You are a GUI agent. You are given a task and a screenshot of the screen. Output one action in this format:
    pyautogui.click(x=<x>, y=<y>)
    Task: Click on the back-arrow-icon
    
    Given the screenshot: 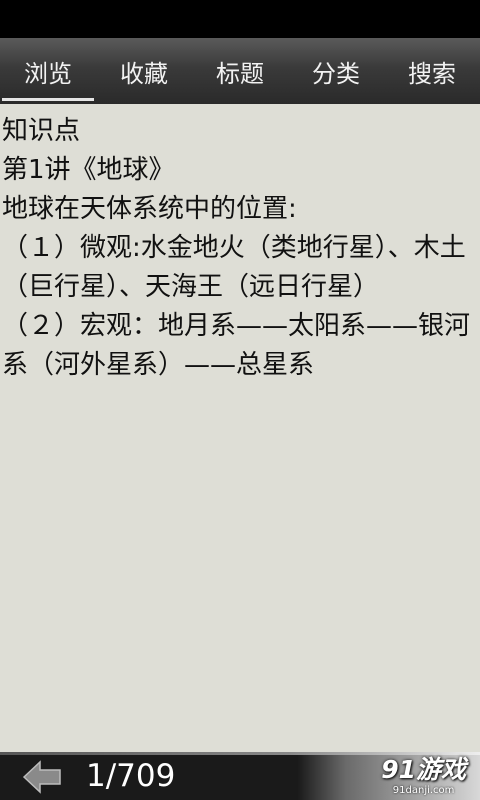 What is the action you would take?
    pyautogui.click(x=42, y=777)
    